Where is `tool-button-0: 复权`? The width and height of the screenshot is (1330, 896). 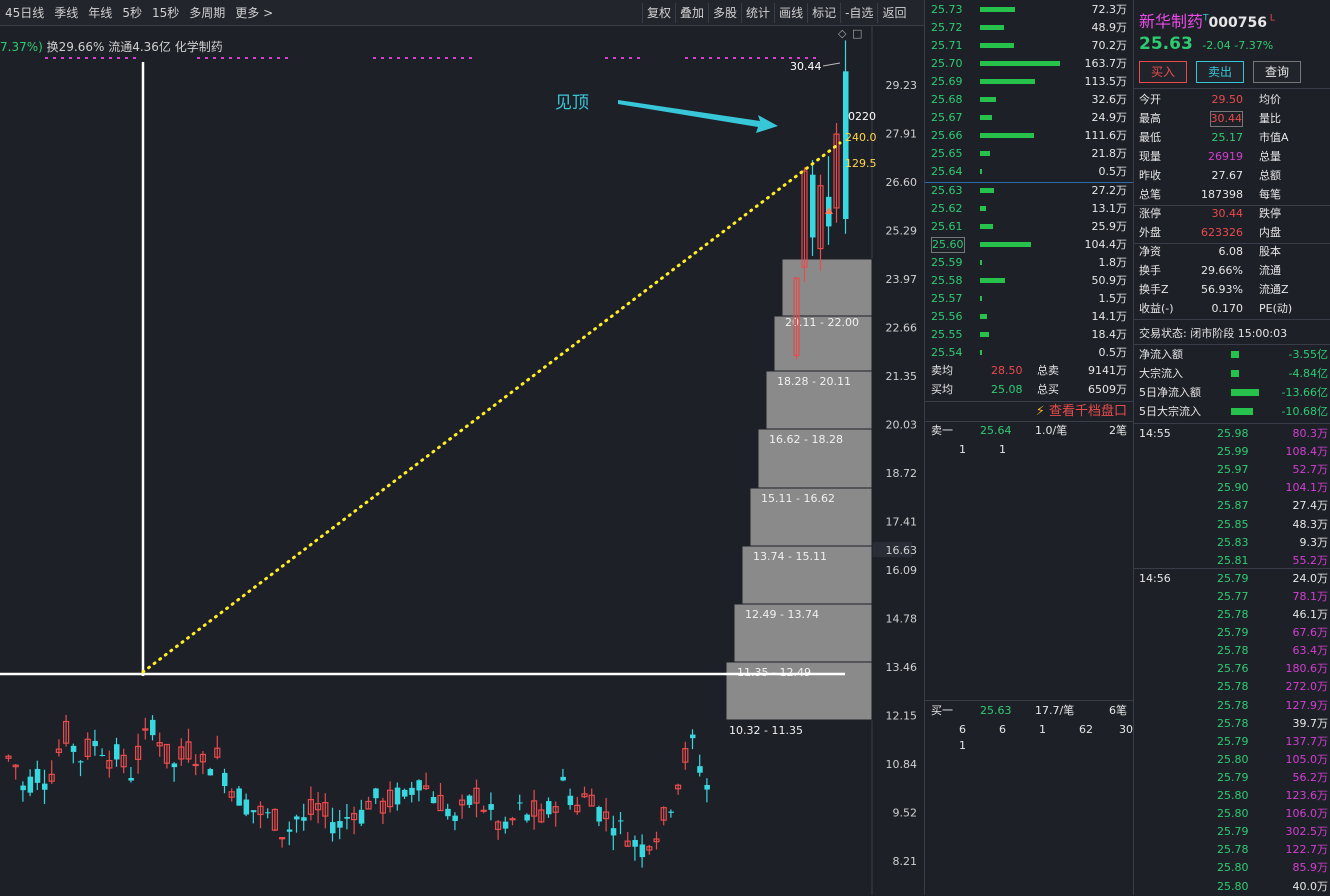 tool-button-0: 复权 is located at coordinates (658, 13).